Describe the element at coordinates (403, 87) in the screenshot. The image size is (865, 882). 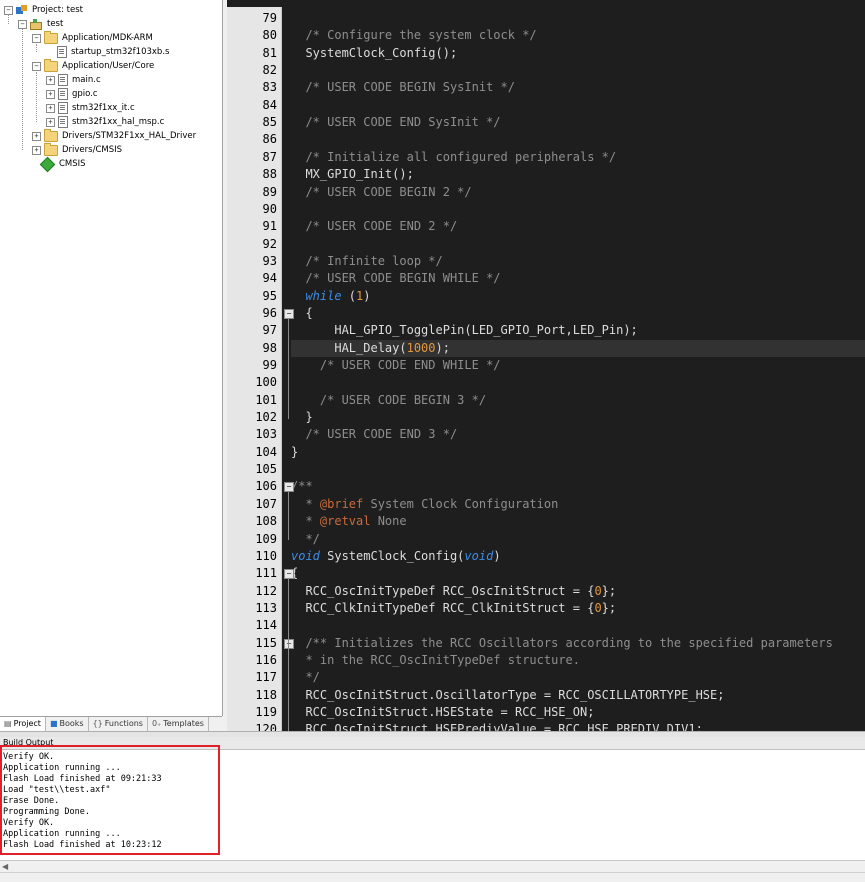
I see `code-line: /* USER CODE BEGIN SysInit */` at that location.